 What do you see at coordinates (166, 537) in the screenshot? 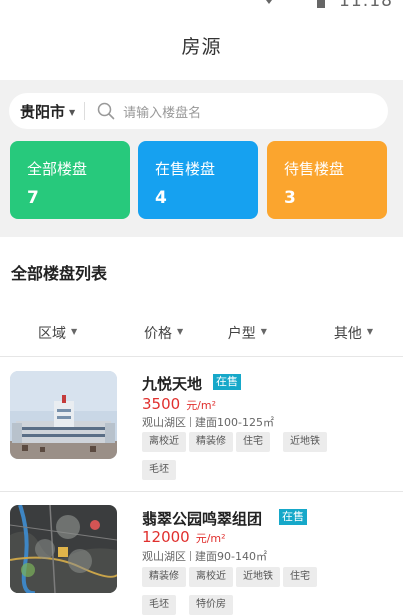
I see `price-value: 12000` at bounding box center [166, 537].